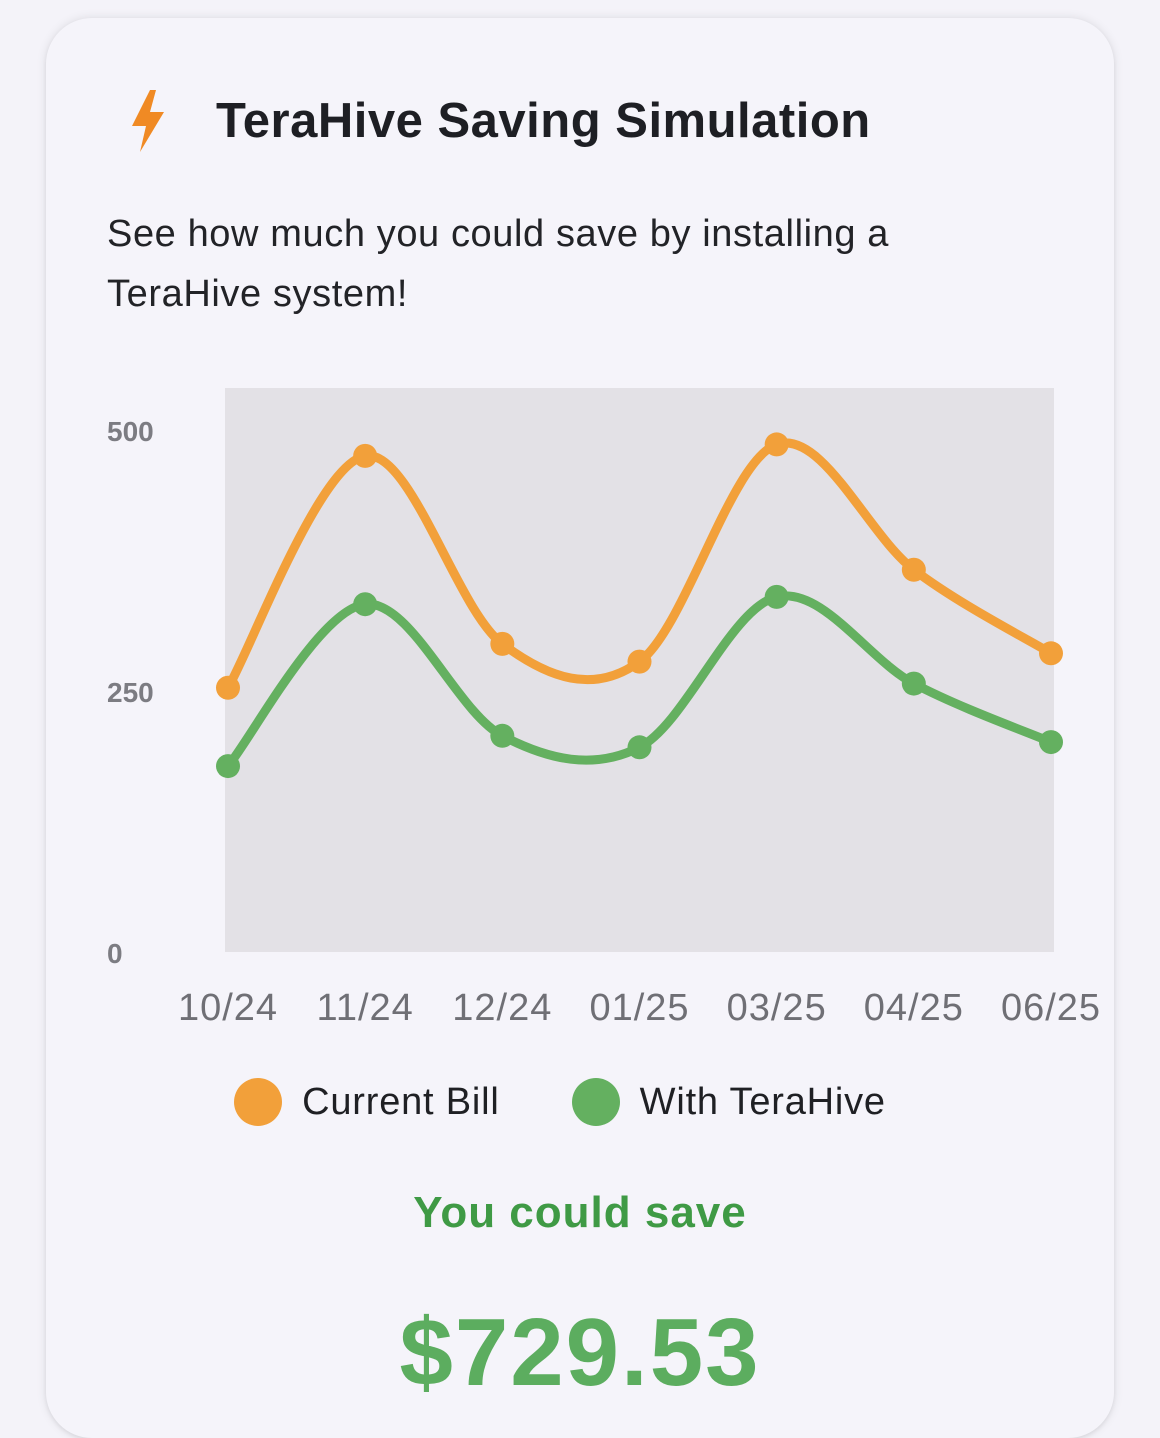 This screenshot has height=1438, width=1160. What do you see at coordinates (401, 1101) in the screenshot?
I see `legend-label-current-bill: Current Bill` at bounding box center [401, 1101].